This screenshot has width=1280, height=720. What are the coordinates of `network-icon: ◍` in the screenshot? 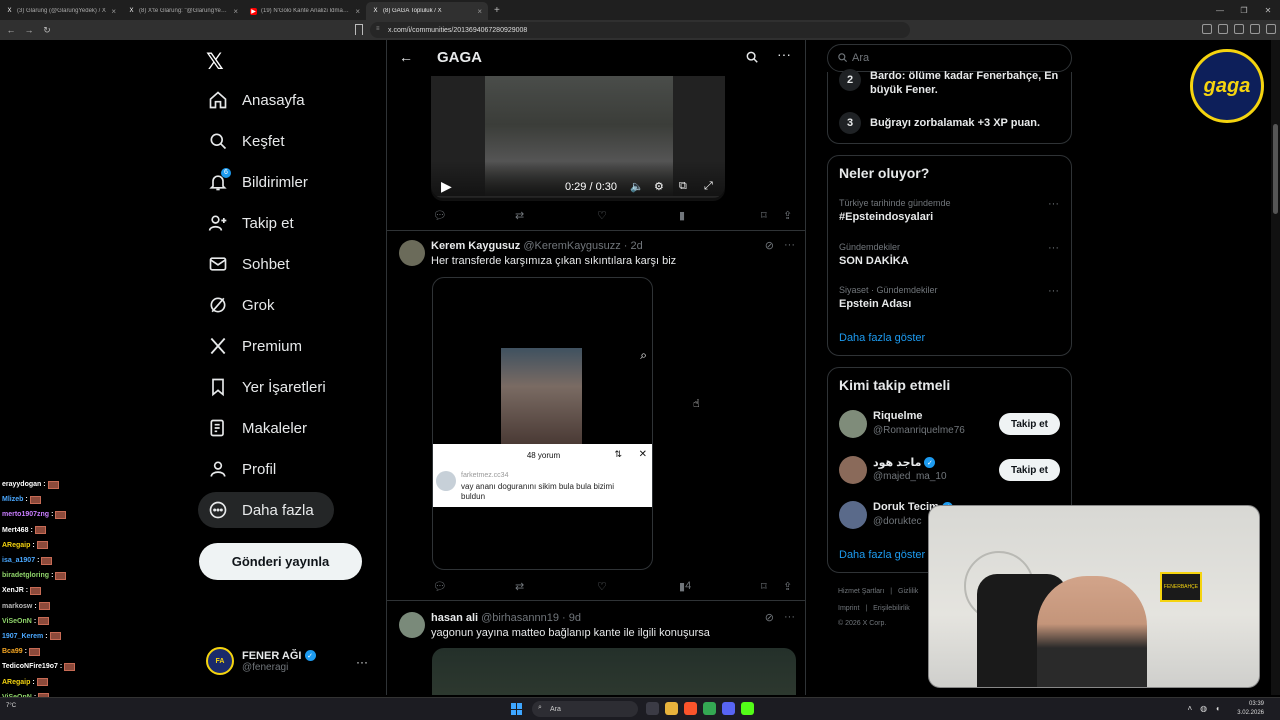 It's located at (1203, 708).